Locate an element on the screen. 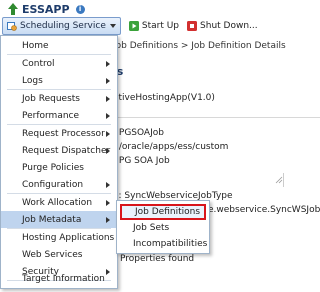  menu-item-job-metadata: Job Metadata is located at coordinates (59, 219).